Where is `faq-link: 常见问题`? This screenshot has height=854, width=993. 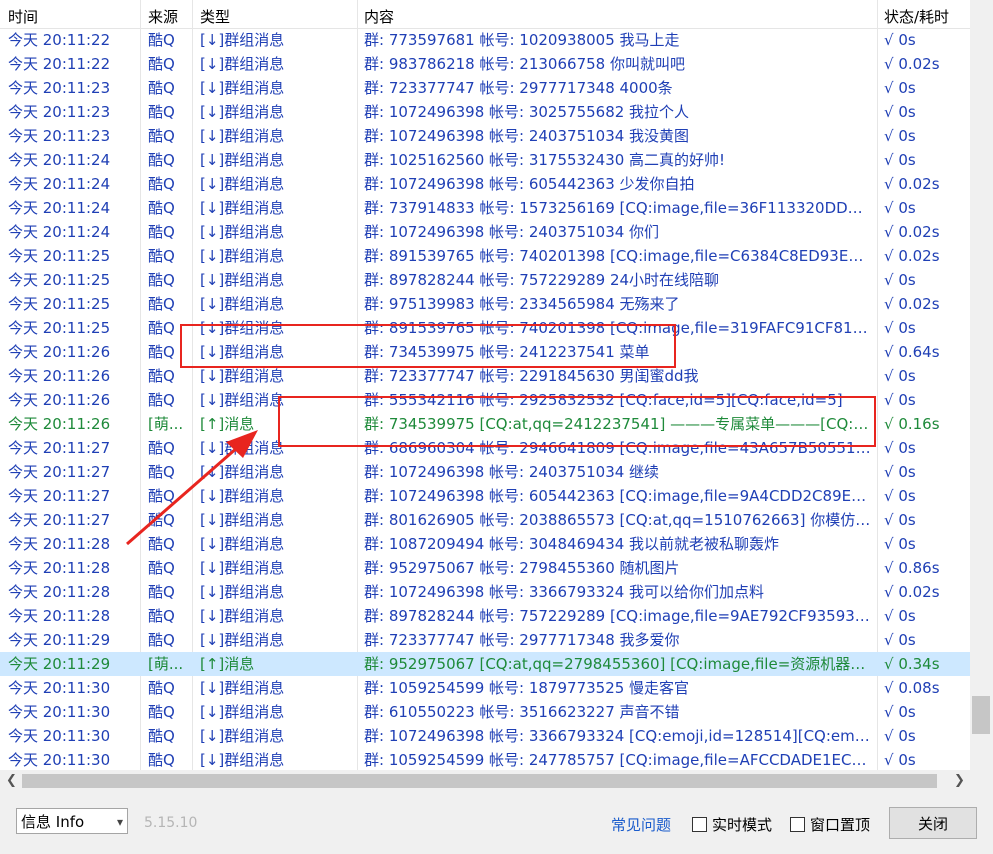
faq-link: 常见问题 is located at coordinates (641, 824).